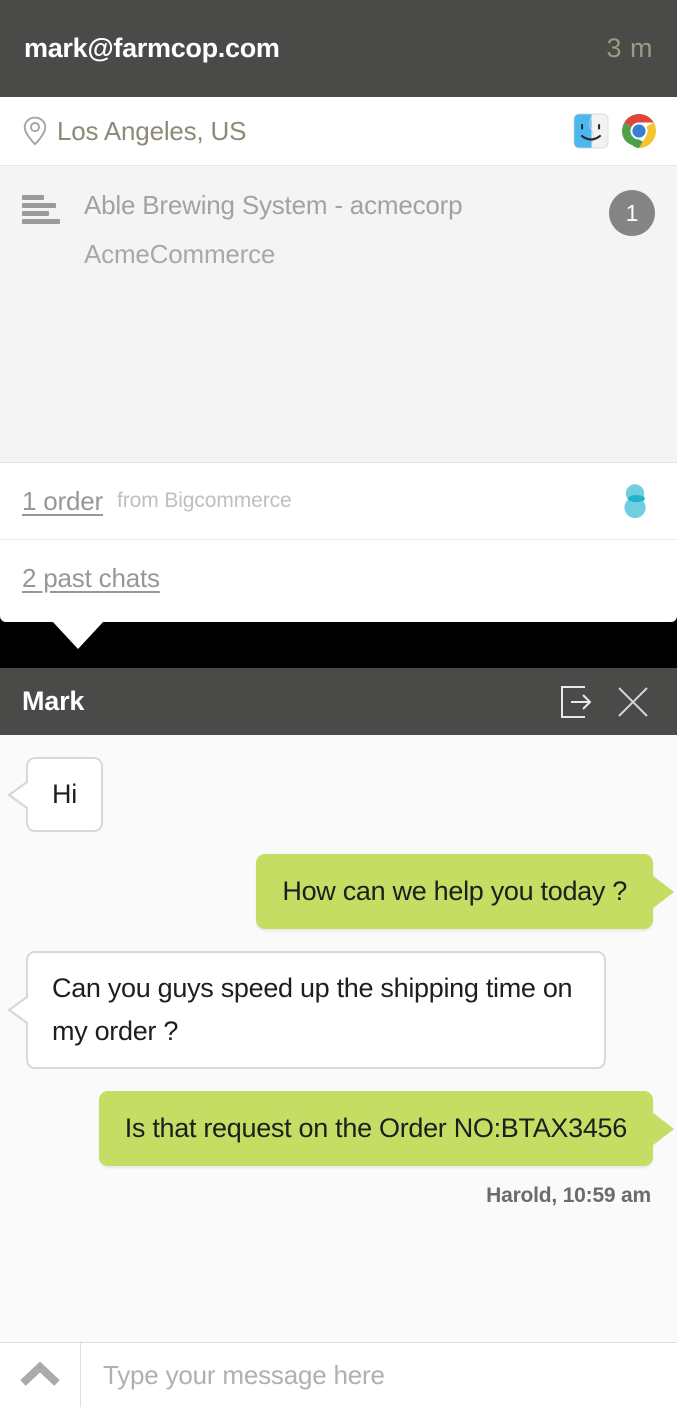 This screenshot has width=677, height=1407. I want to click on chat-agent-name: Mark, so click(53, 701).